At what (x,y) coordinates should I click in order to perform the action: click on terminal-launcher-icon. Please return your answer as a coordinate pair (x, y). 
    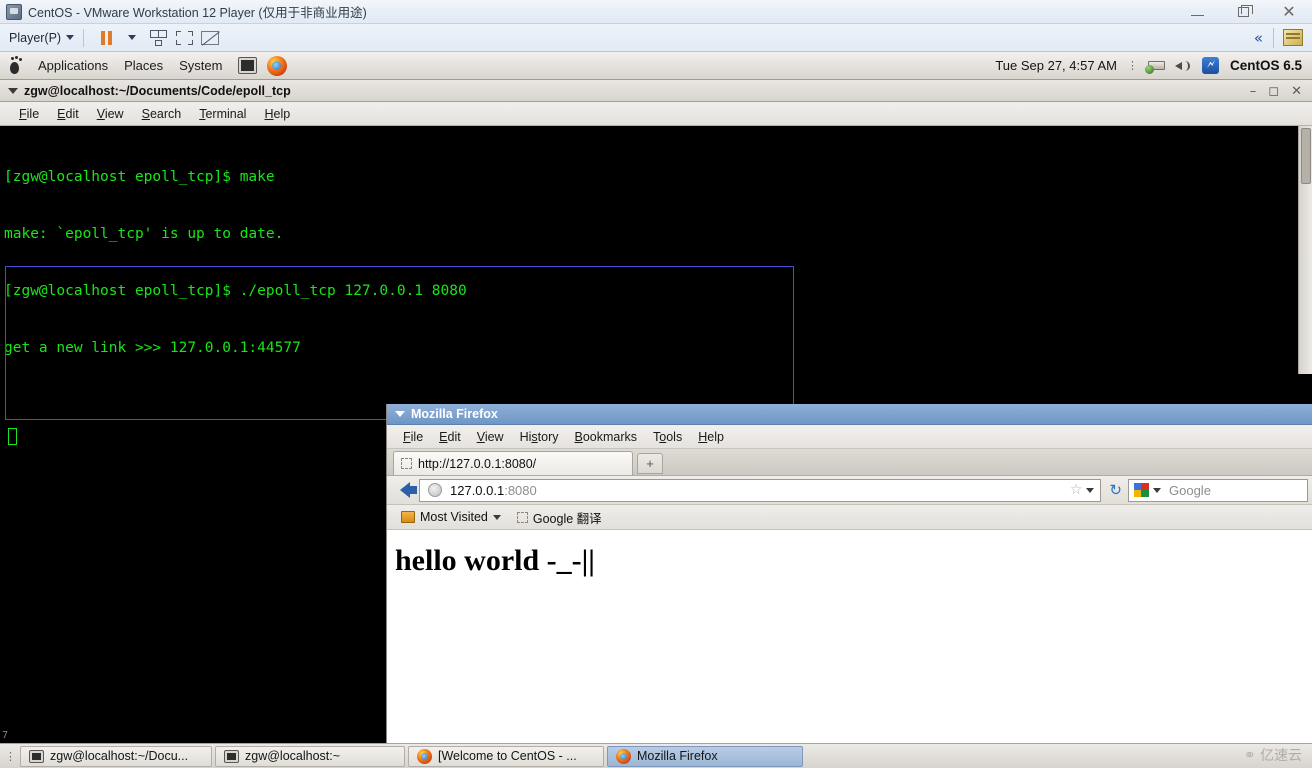
    Looking at the image, I should click on (248, 65).